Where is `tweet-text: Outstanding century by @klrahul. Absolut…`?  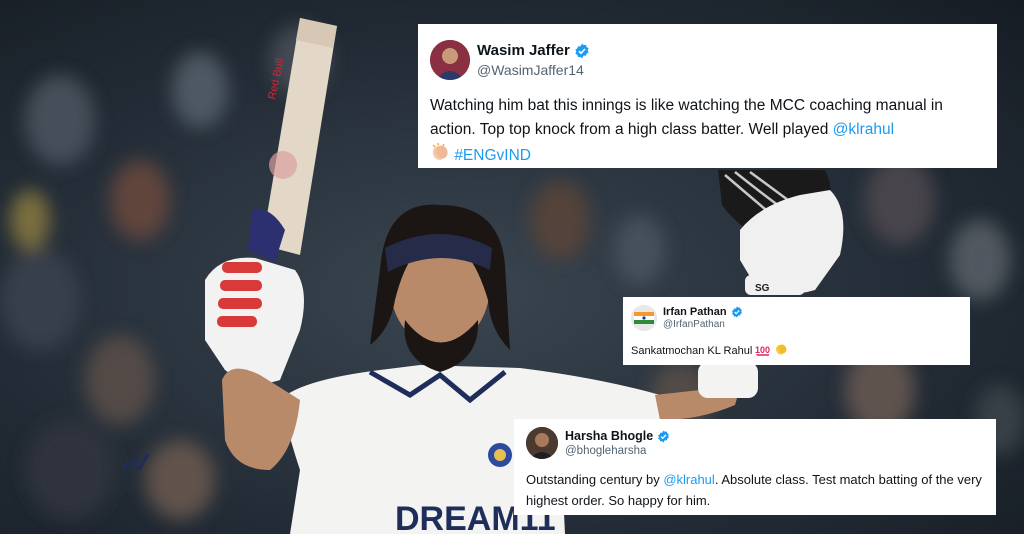 tweet-text: Outstanding century by @klrahul. Absolut… is located at coordinates (755, 490).